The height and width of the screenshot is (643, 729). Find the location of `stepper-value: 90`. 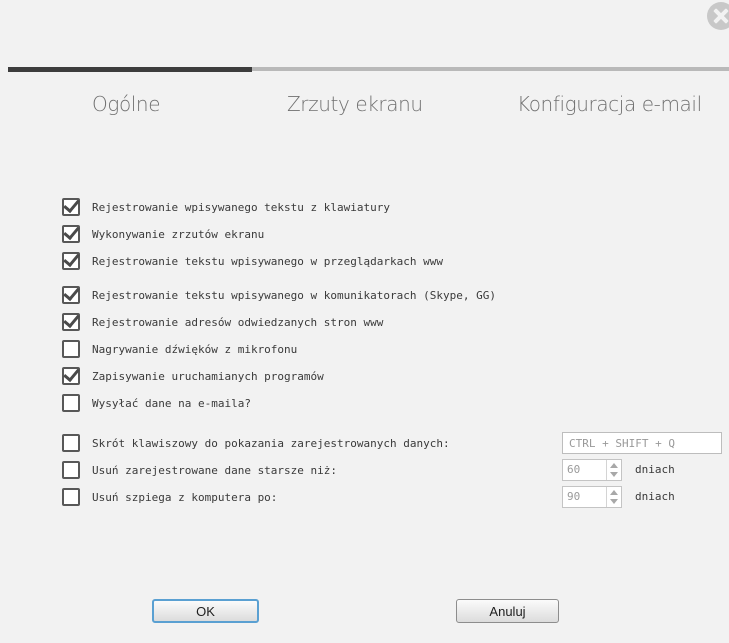

stepper-value: 90 is located at coordinates (574, 496).